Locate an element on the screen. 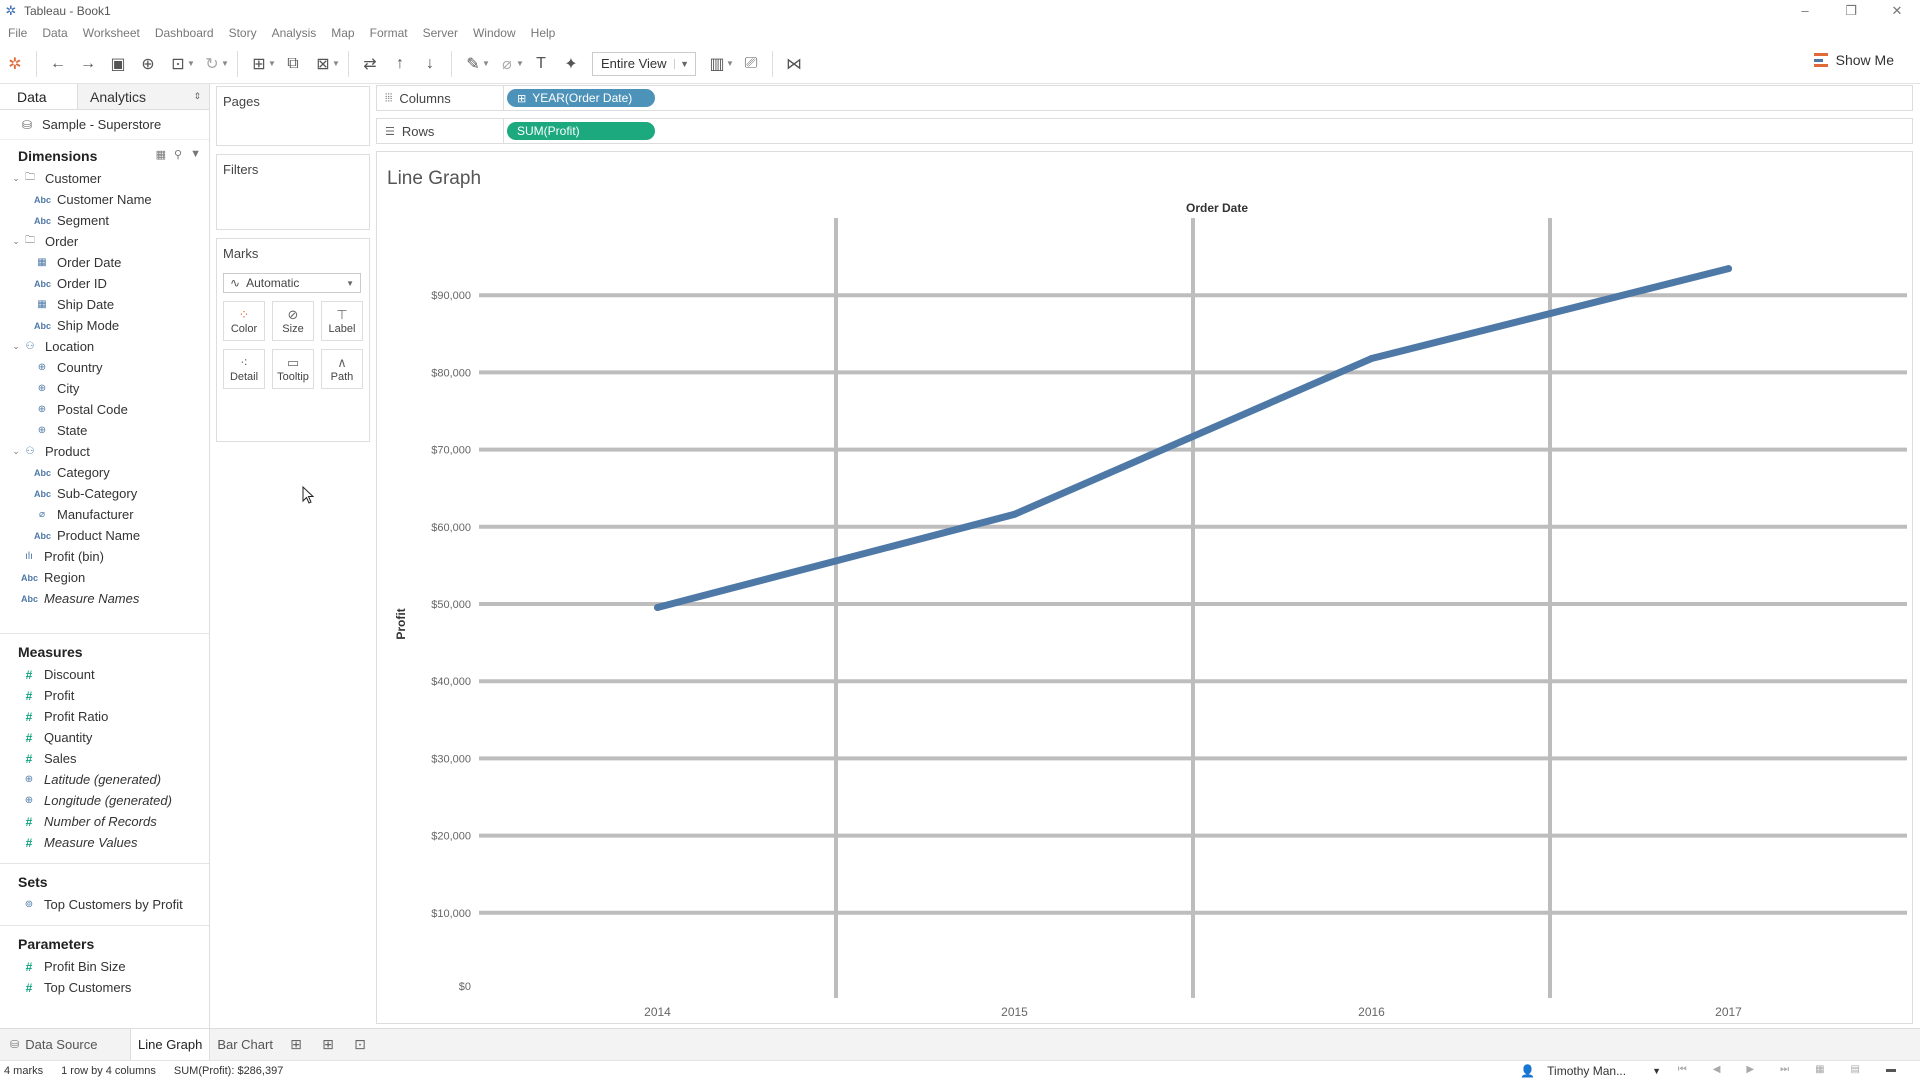 The height and width of the screenshot is (1080, 1920). close-icon: ✕ is located at coordinates (1897, 11).